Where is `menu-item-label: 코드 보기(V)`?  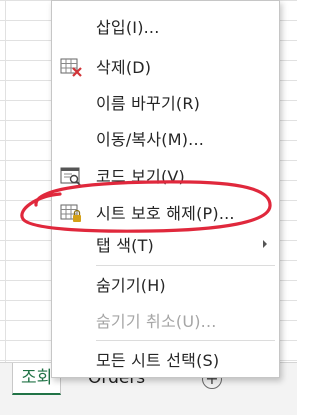
menu-item-label: 코드 보기(V) is located at coordinates (140, 176).